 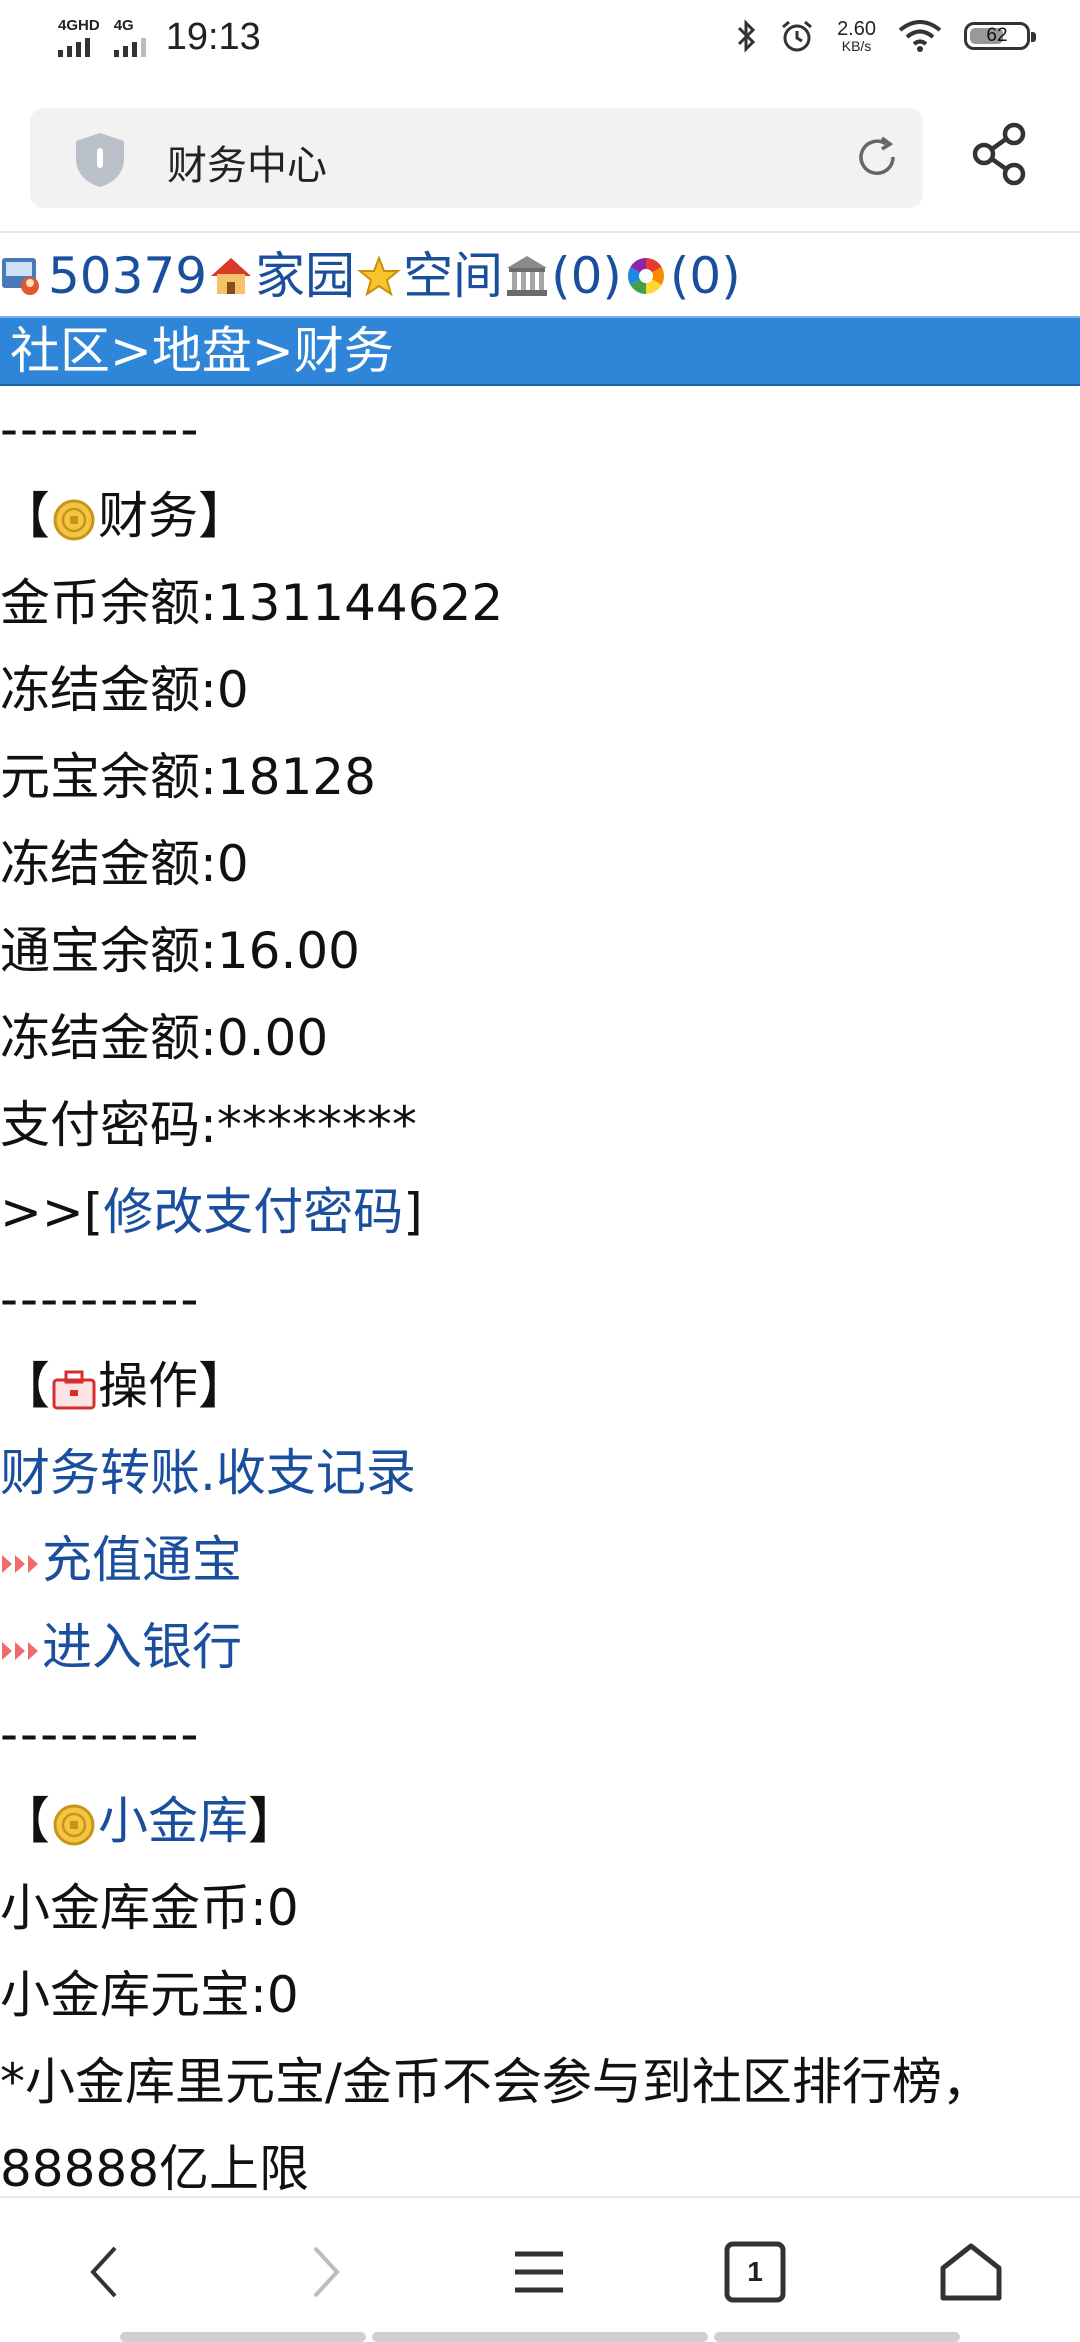 I want to click on vault-gold: 小金库金币:0, so click(x=149, y=1908).